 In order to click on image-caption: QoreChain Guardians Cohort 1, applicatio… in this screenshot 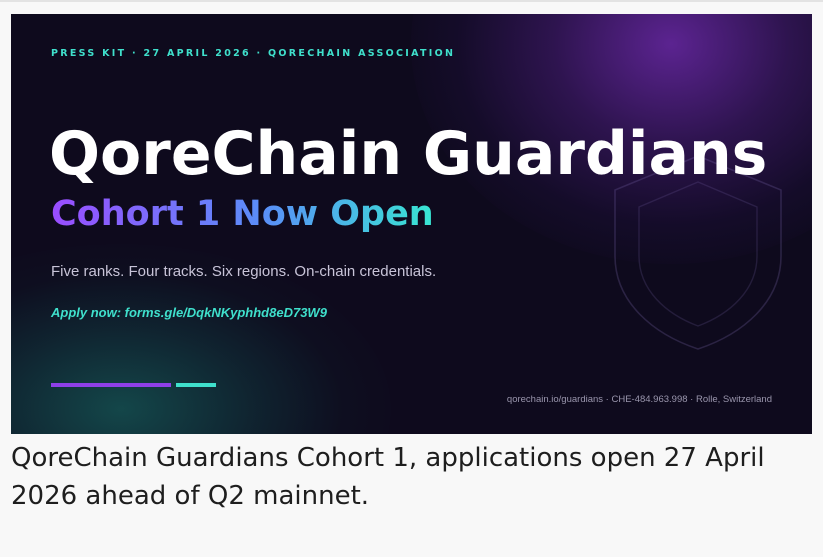, I will do `click(388, 477)`.